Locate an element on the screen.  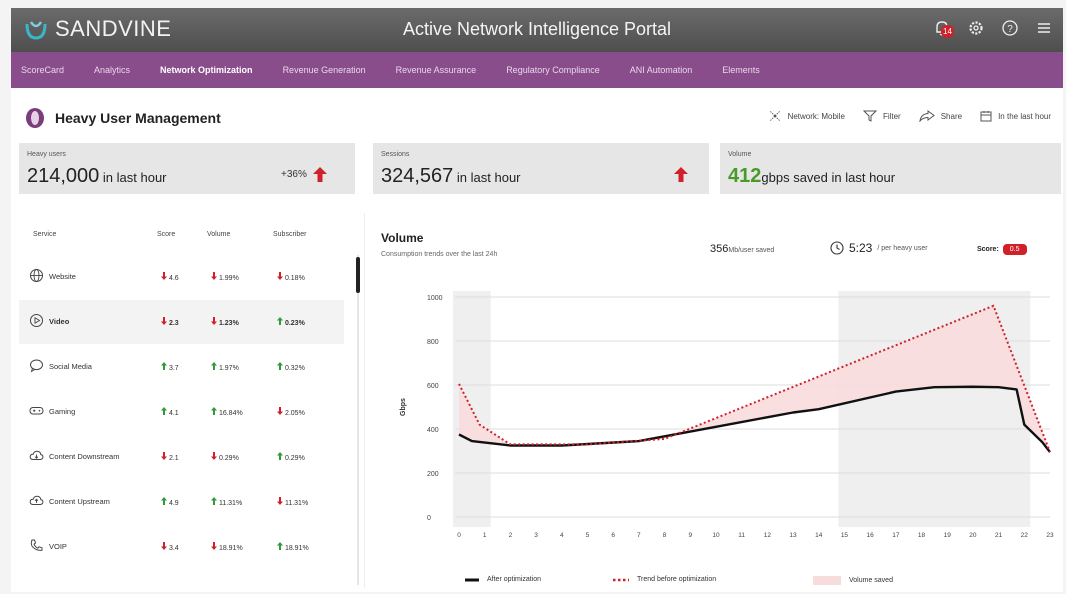
kpi-volume: Volume 412gbps saved in last hour is located at coordinates (890, 168).